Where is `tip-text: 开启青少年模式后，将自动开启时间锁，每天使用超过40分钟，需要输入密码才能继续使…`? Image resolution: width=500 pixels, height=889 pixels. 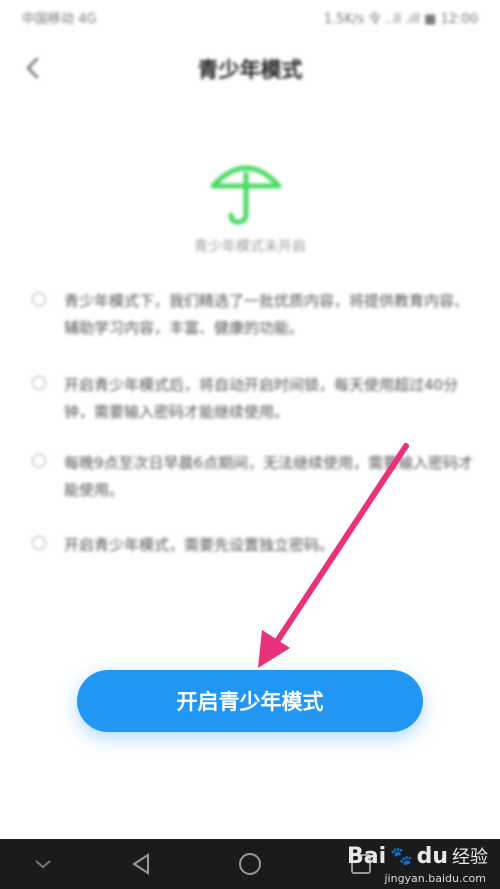 tip-text: 开启青少年模式后，将自动开启时间锁，每天使用超过40分钟，需要输入密码才能继续使… is located at coordinates (261, 398).